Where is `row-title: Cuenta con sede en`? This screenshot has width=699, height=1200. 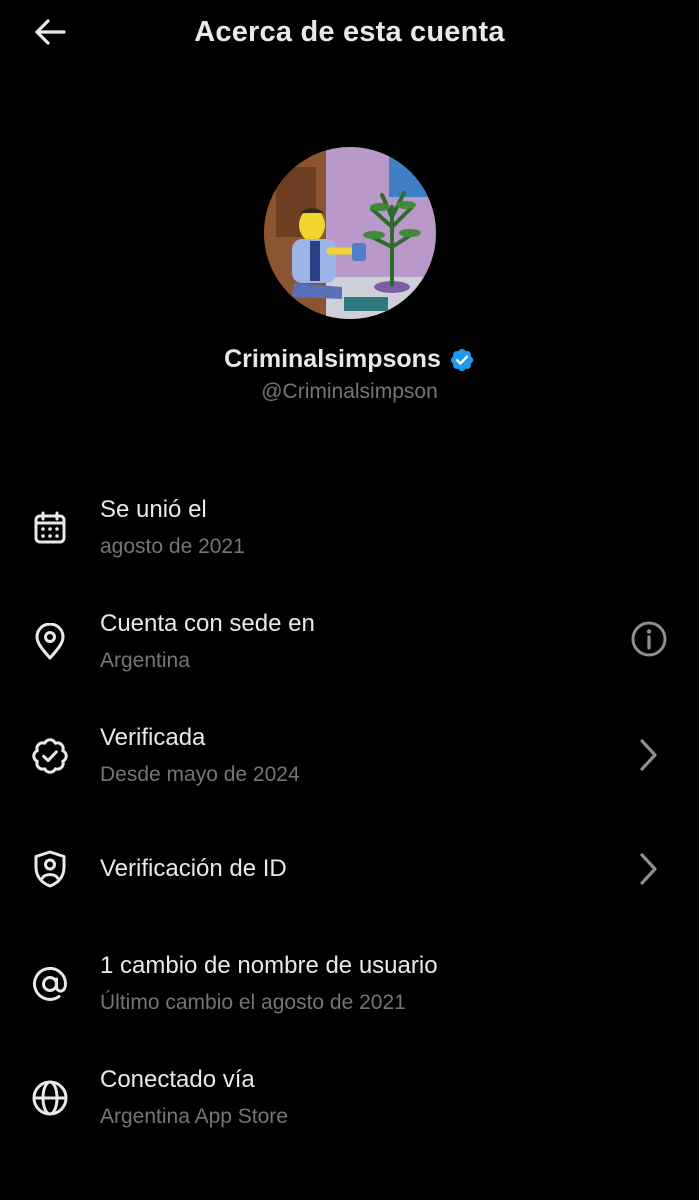 row-title: Cuenta con sede en is located at coordinates (207, 623).